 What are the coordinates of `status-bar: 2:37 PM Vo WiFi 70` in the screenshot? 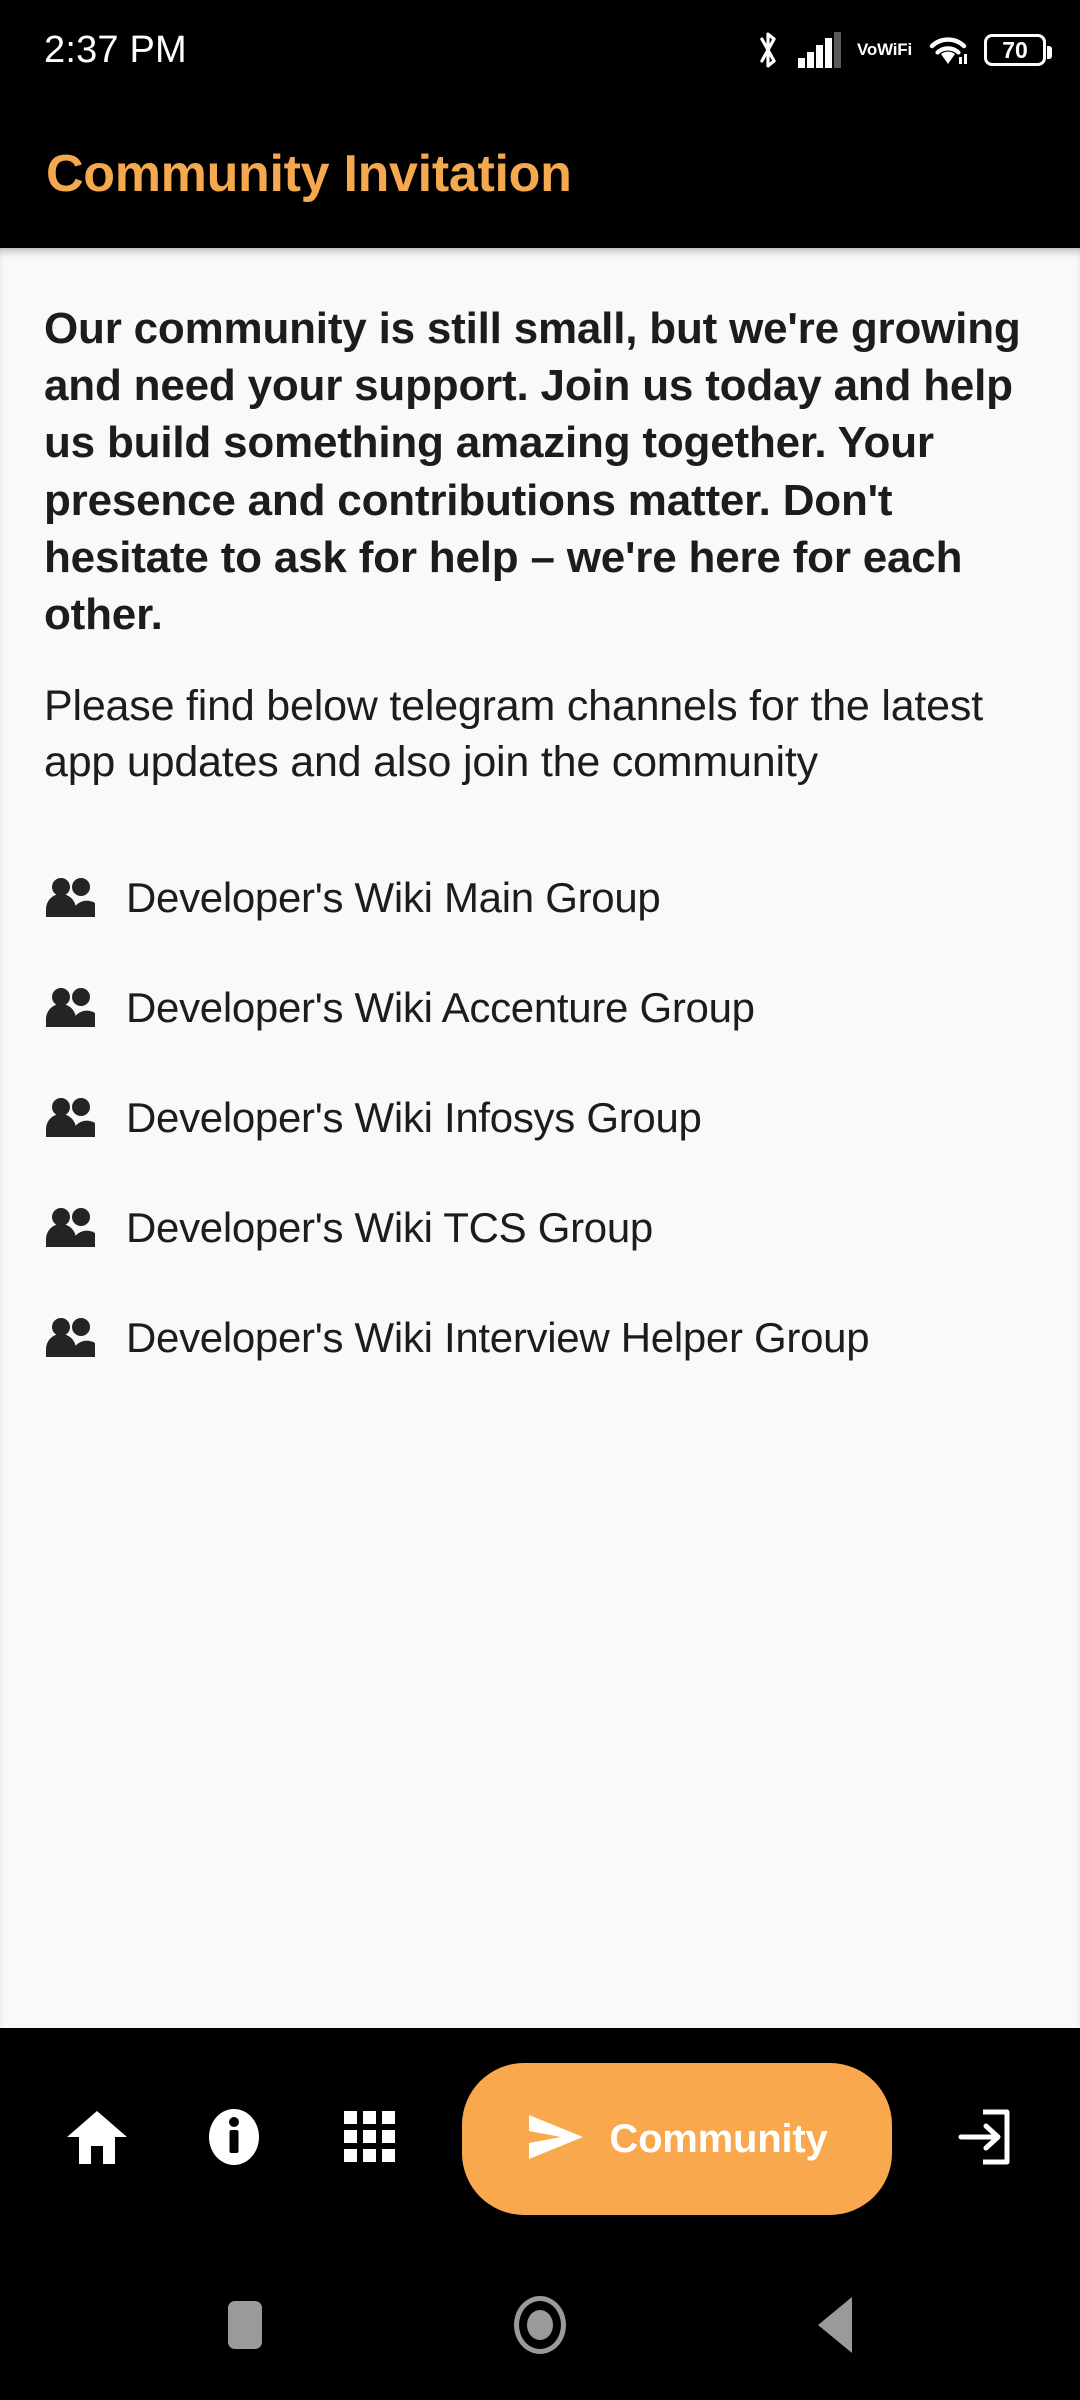 It's located at (540, 50).